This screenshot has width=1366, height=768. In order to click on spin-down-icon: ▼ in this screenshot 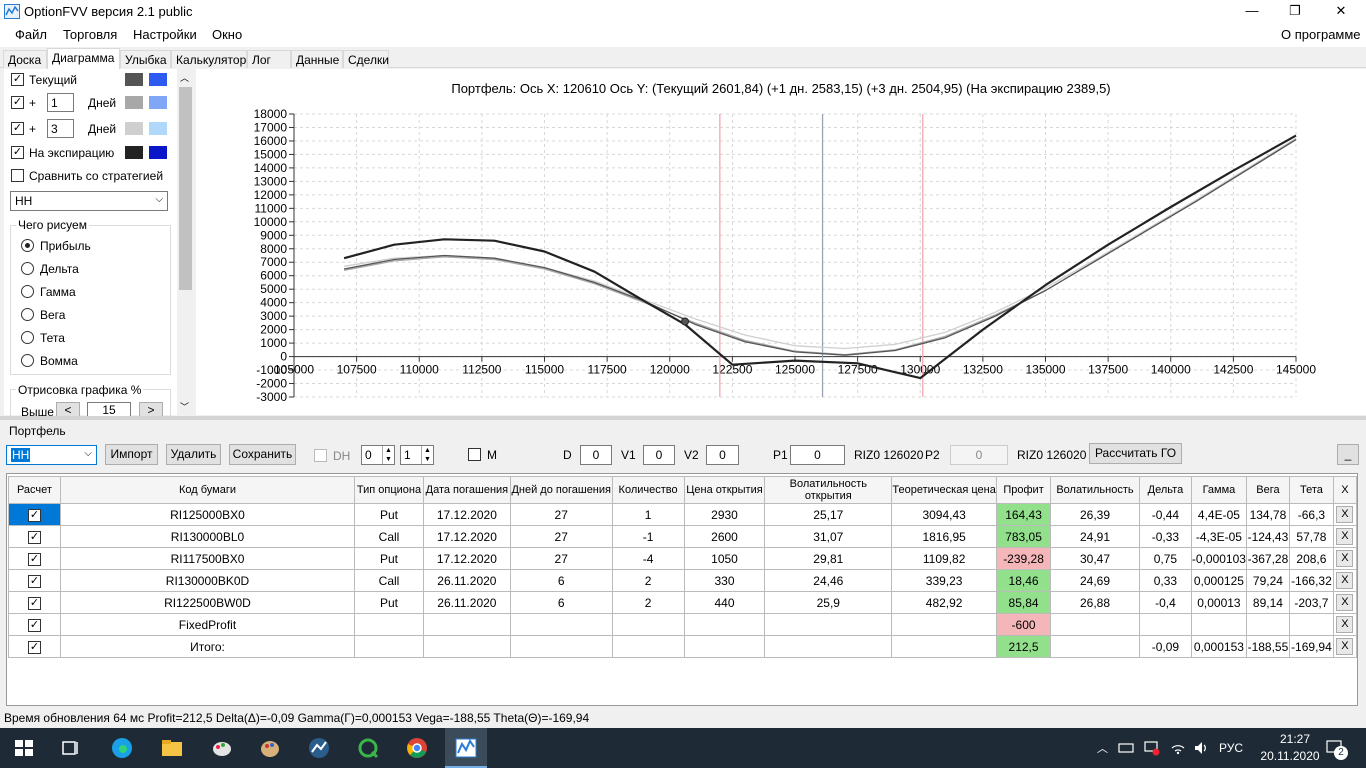, I will do `click(427, 459)`.